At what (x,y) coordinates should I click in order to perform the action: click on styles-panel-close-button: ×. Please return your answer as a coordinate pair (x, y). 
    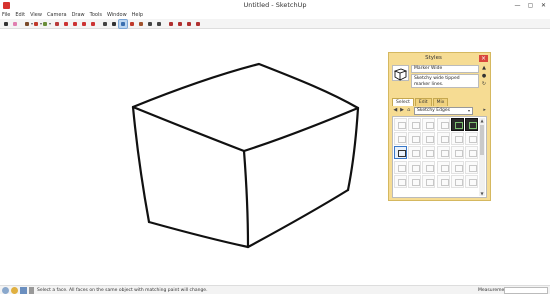
    Looking at the image, I should click on (483, 58).